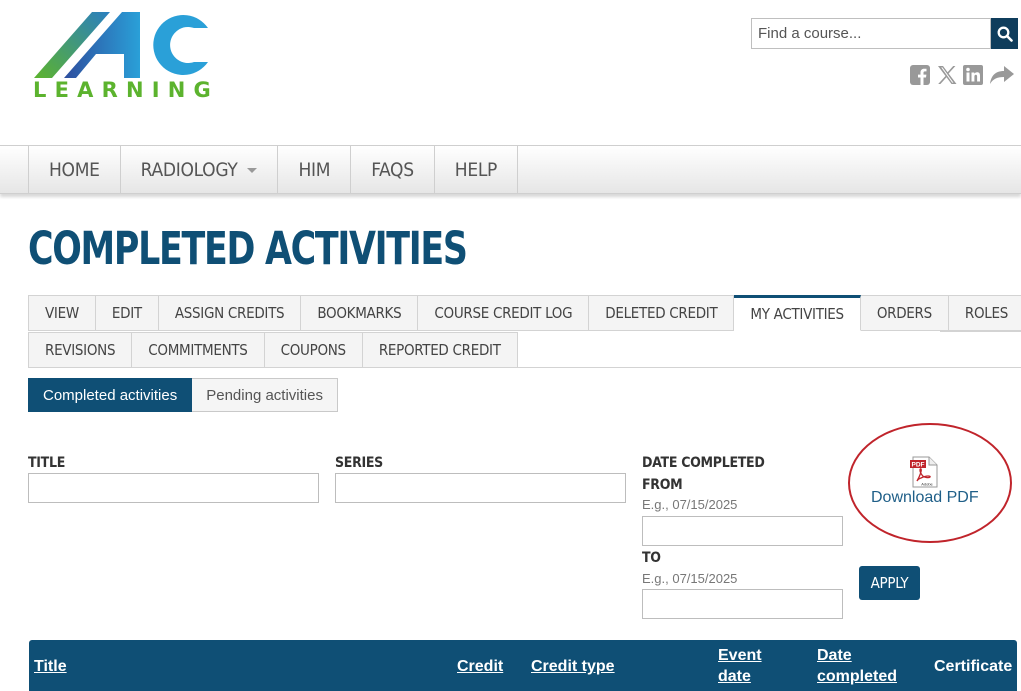 The height and width of the screenshot is (691, 1021). Describe the element at coordinates (47, 463) in the screenshot. I see `title-filter-label: TITLE` at that location.